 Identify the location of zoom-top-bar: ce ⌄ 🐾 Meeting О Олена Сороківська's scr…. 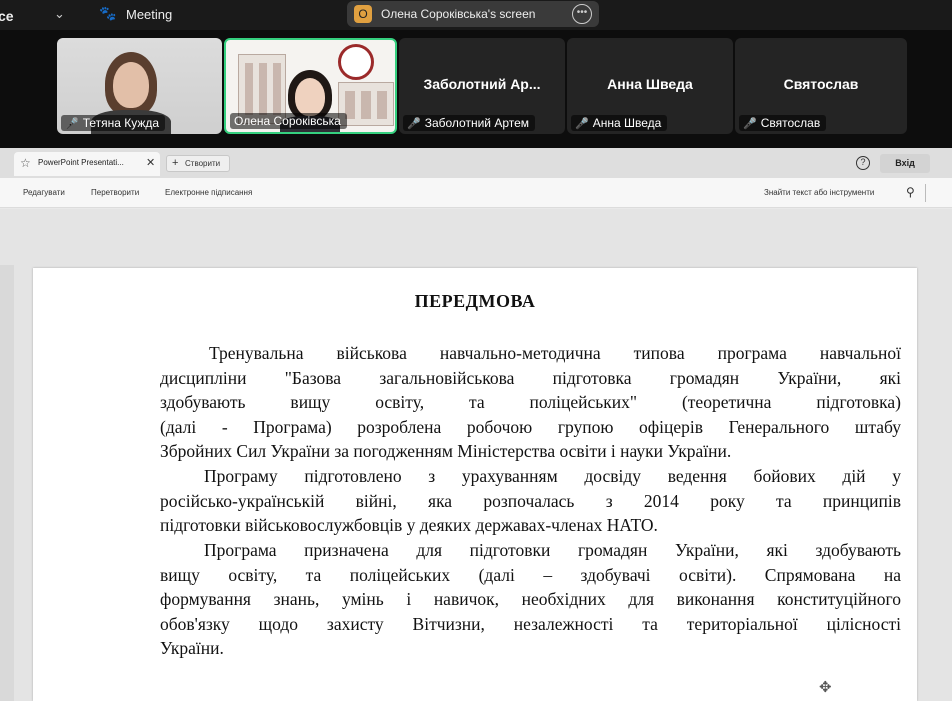
(476, 15).